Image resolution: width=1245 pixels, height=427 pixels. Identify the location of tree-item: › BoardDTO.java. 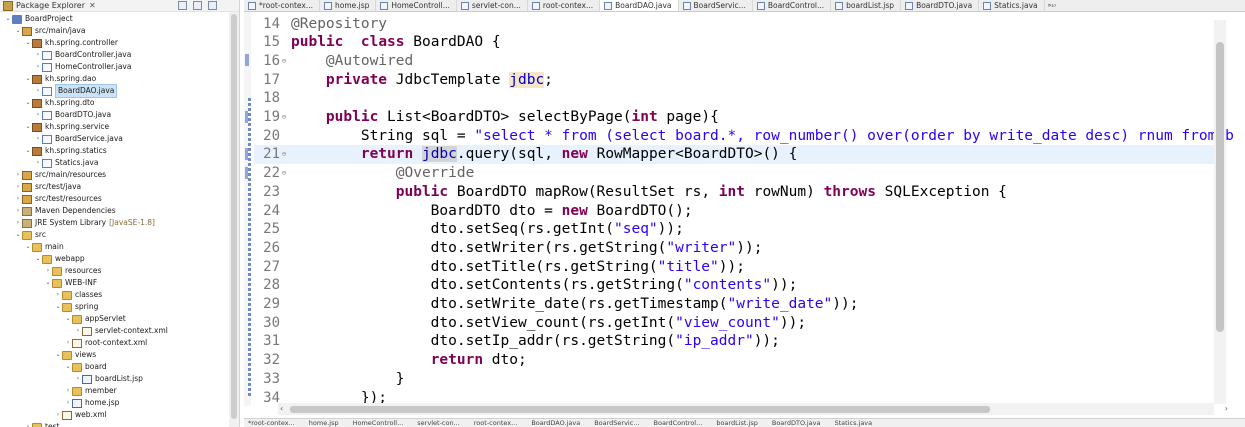
(72, 115).